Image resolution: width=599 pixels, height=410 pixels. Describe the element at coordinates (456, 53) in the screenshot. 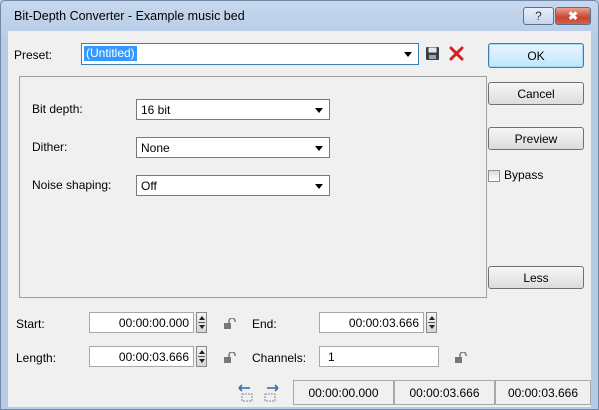

I see `delete-preset-icon` at that location.